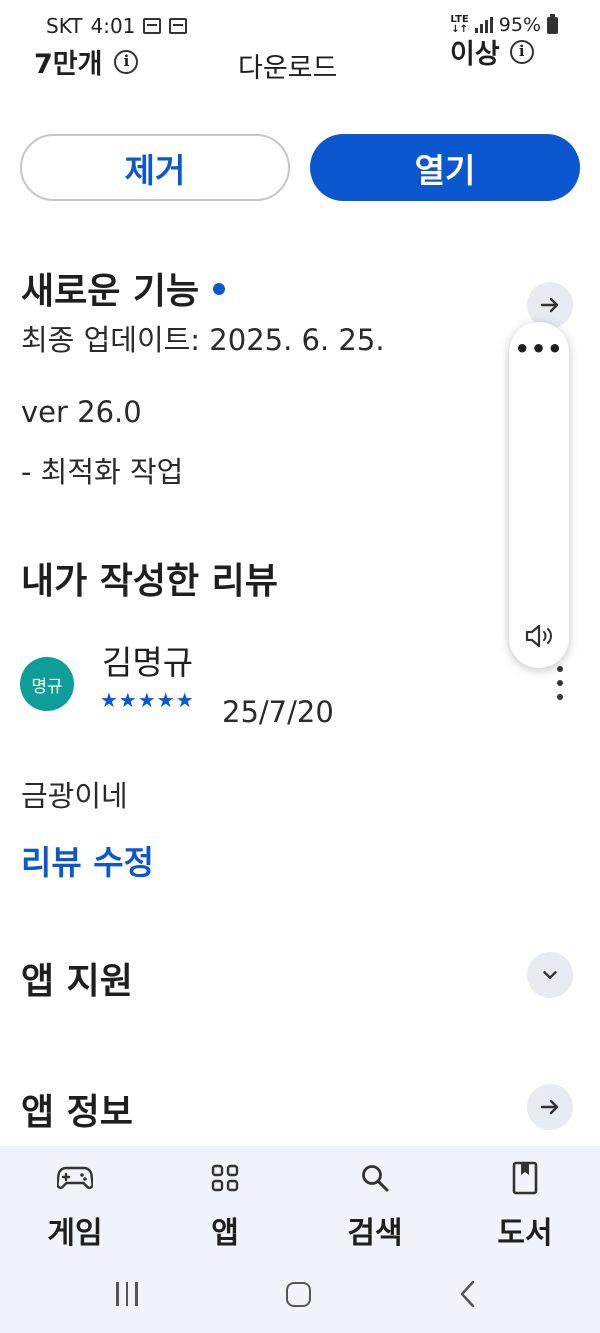 Image resolution: width=600 pixels, height=1333 pixels. I want to click on floating-assistant-panel: •••, so click(539, 495).